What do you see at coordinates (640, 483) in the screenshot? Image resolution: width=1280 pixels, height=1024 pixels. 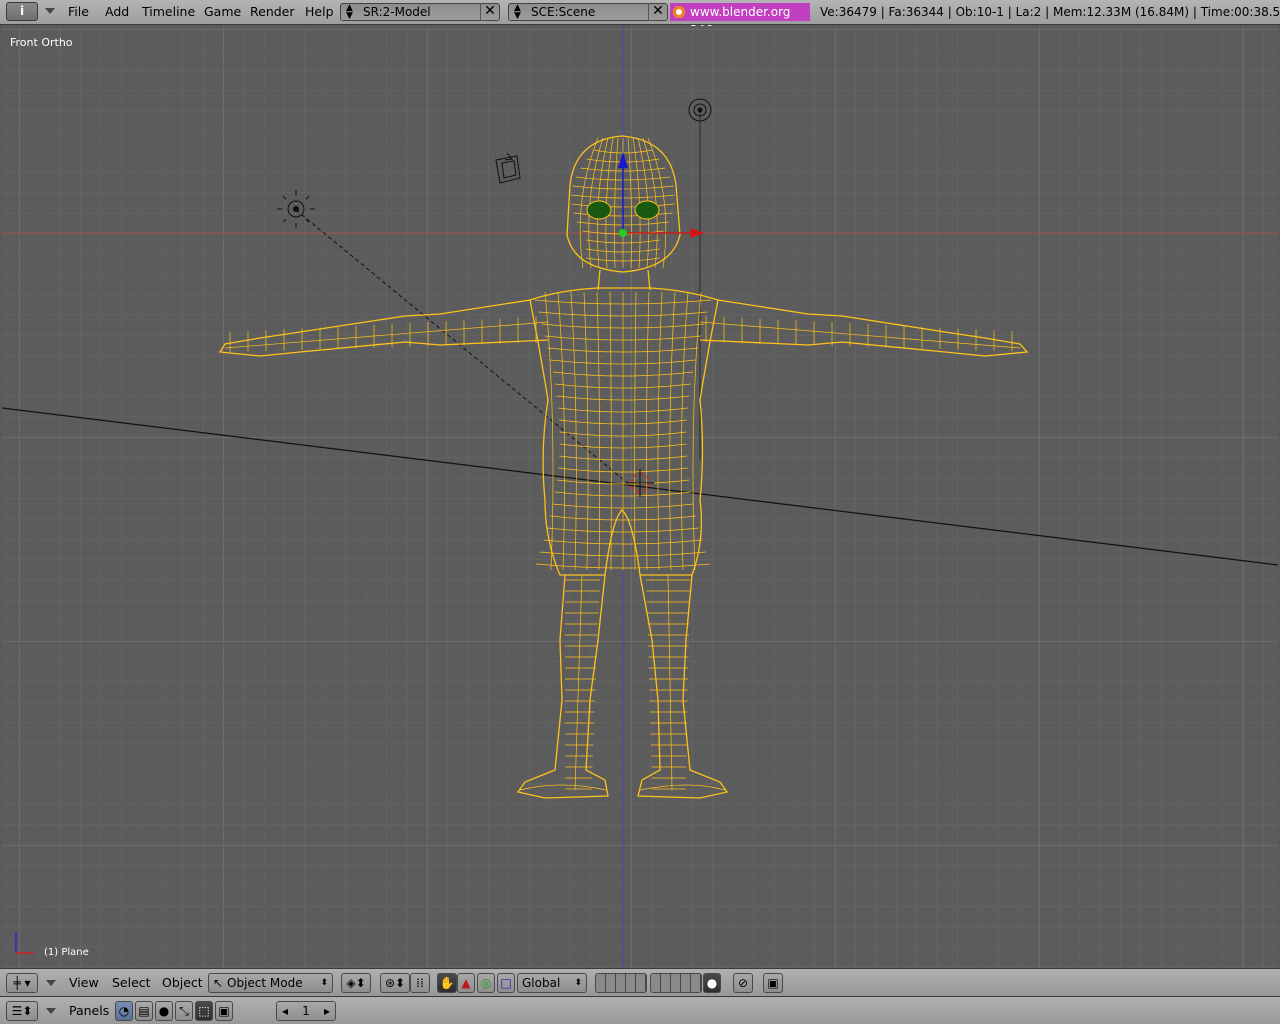 I see `3d-cursor-icon` at bounding box center [640, 483].